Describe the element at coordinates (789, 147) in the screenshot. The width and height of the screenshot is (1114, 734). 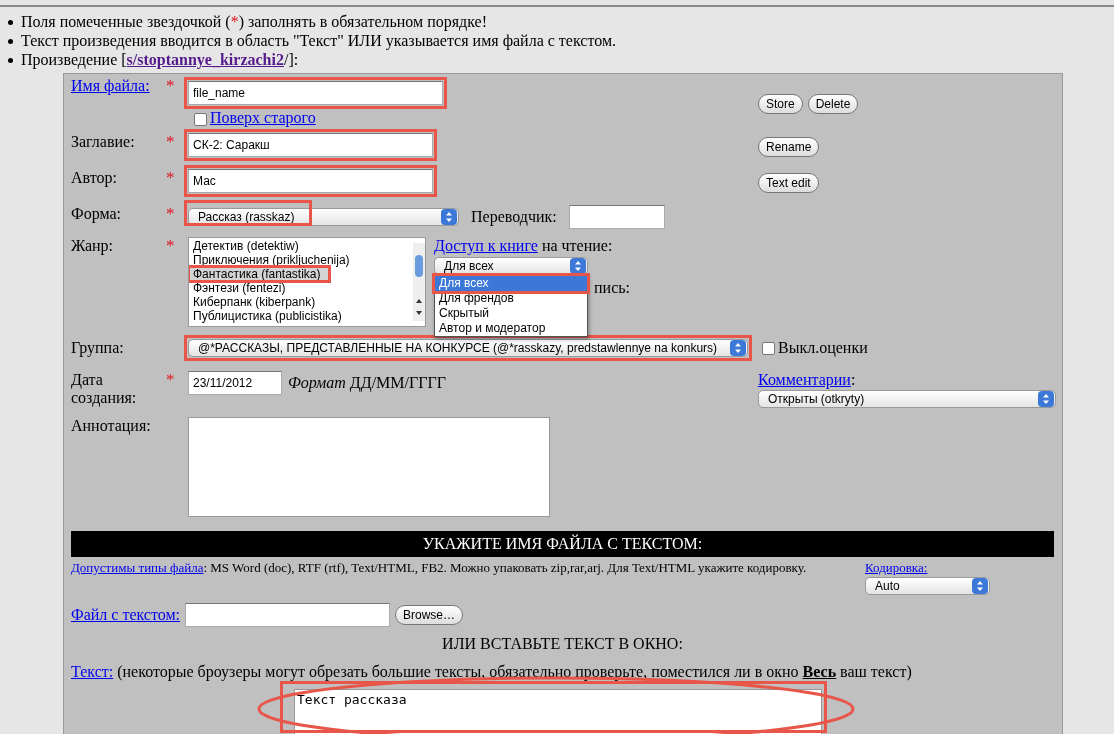
I see `form-button: Rename` at that location.